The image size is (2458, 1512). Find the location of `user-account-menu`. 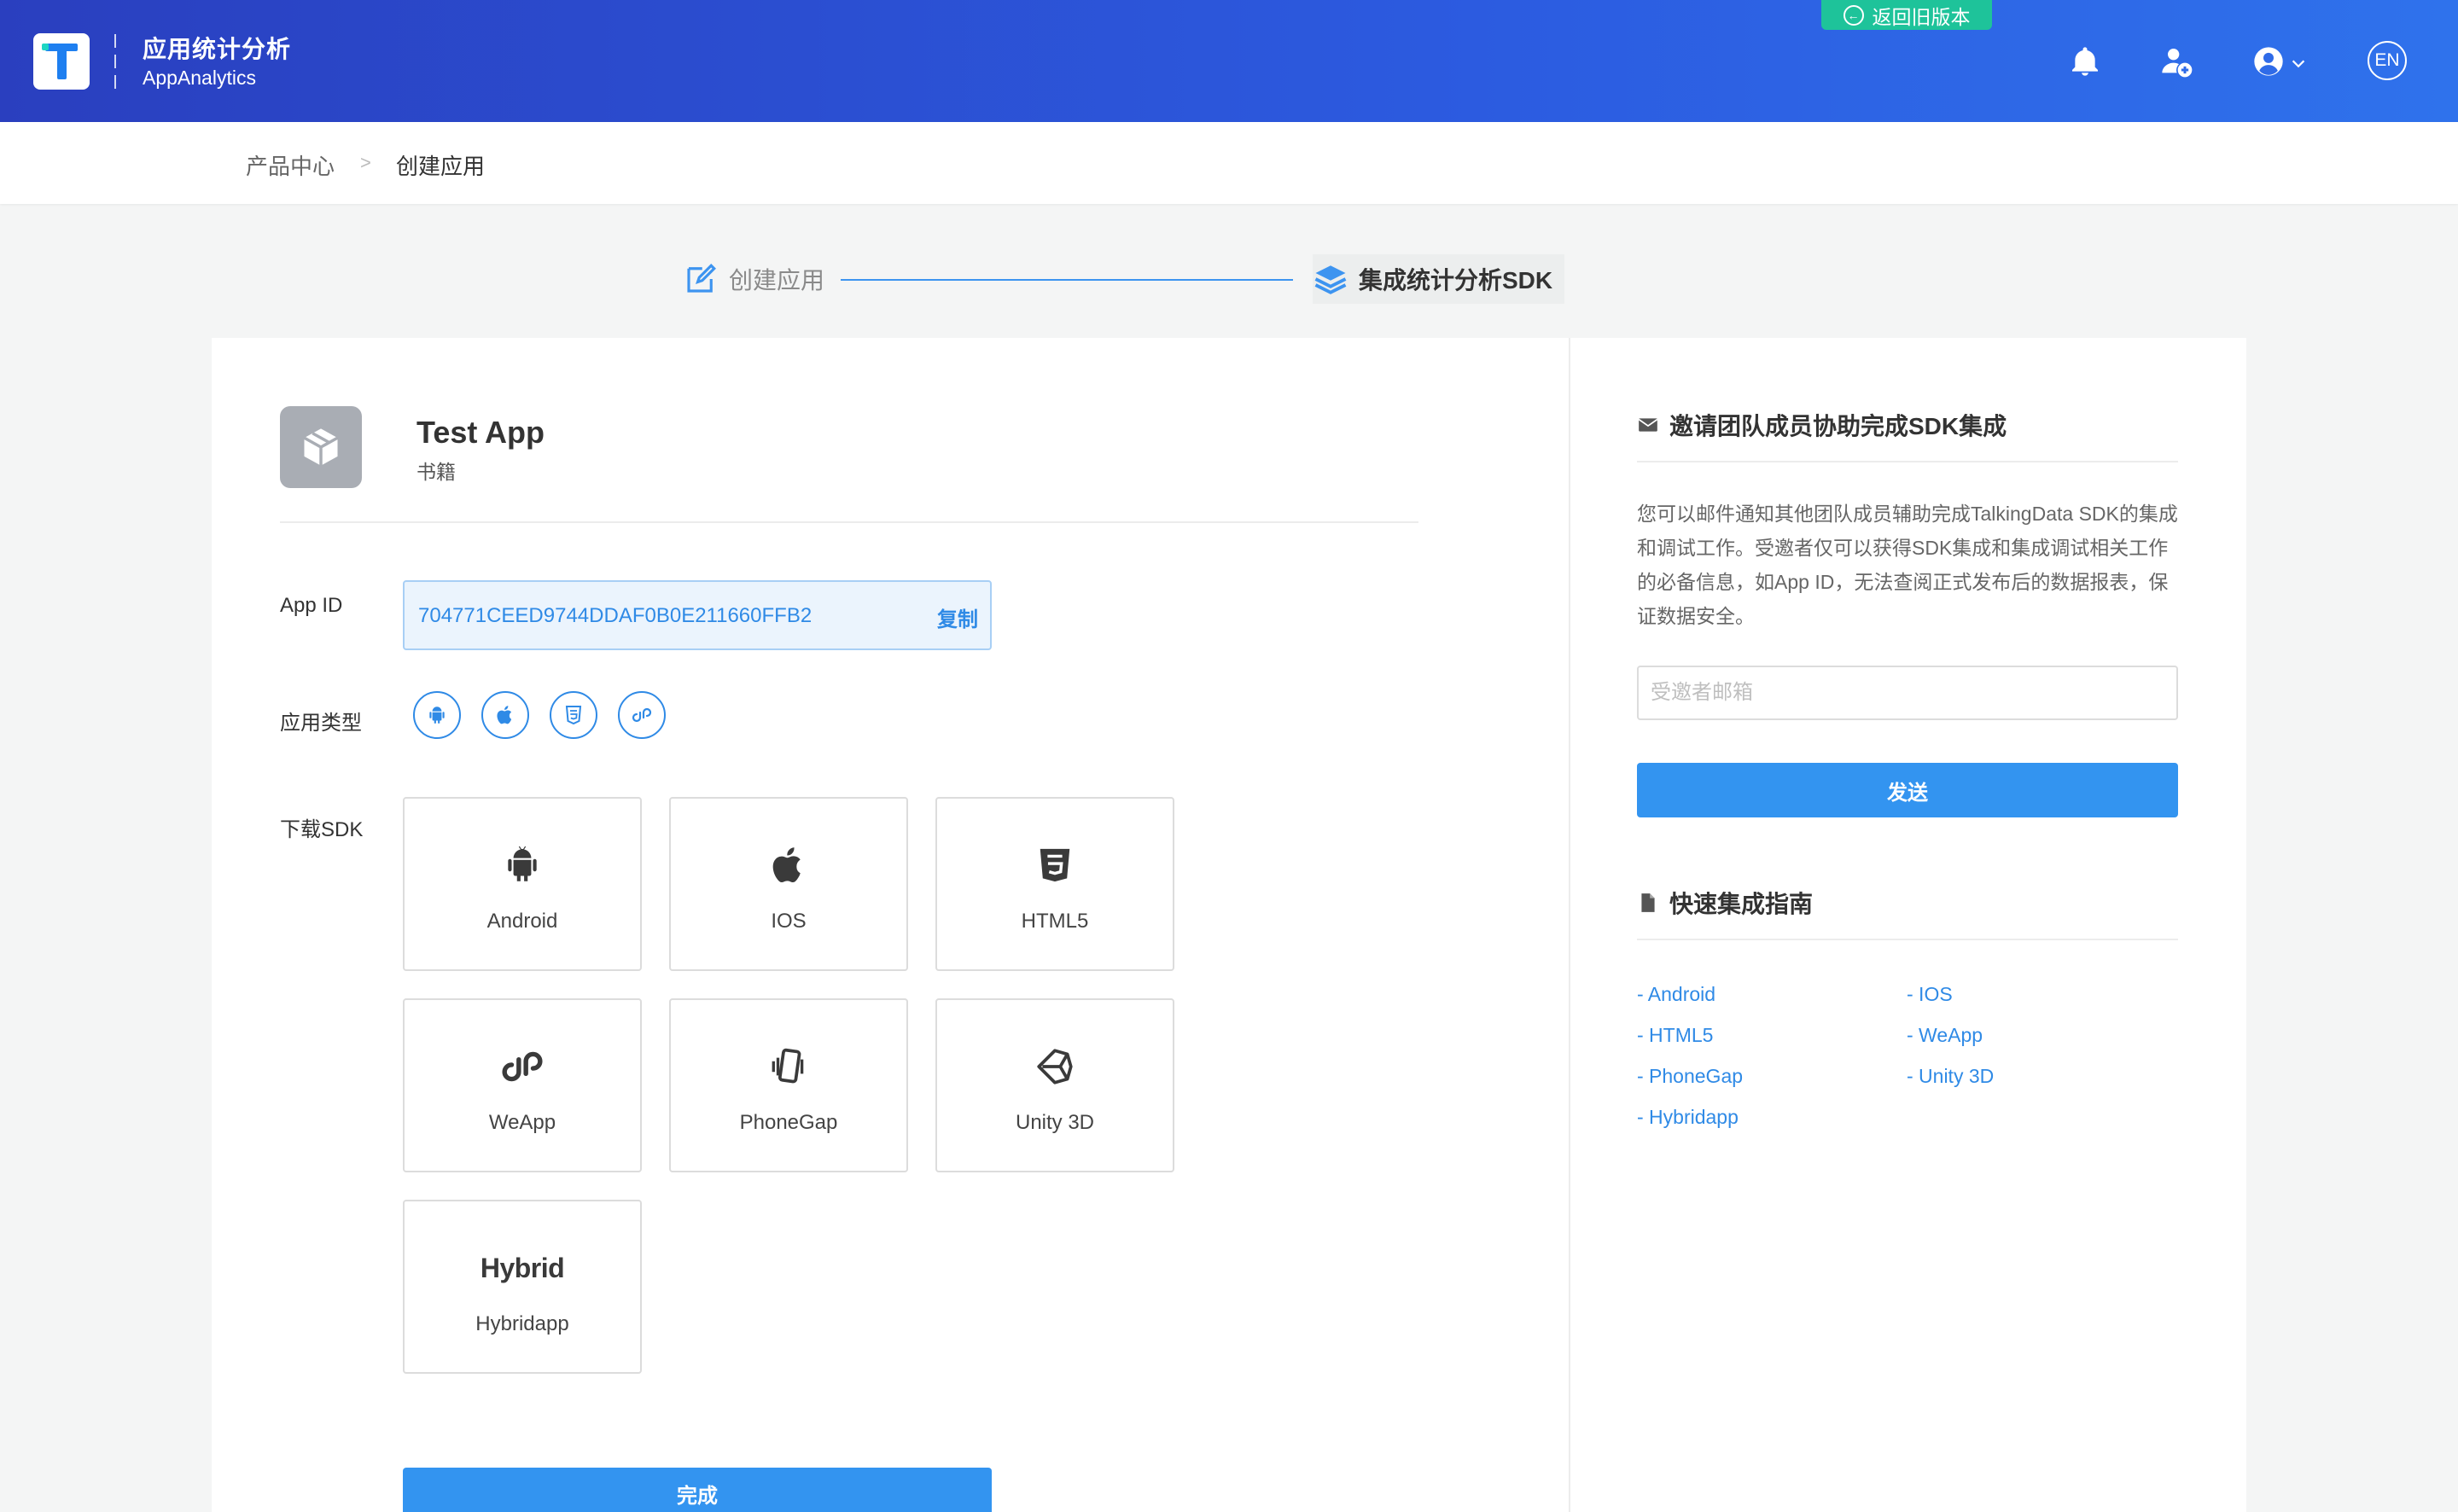

user-account-menu is located at coordinates (2281, 61).